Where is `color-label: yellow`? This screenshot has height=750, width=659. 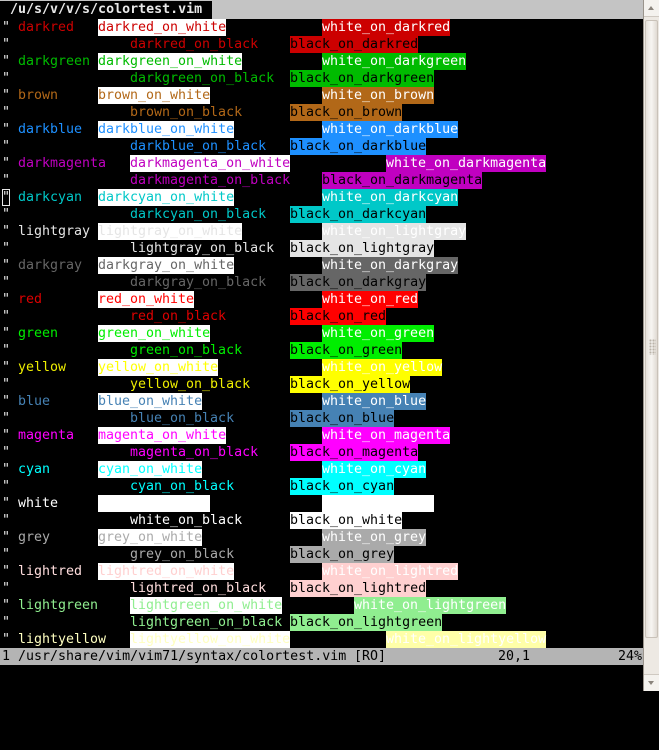 color-label: yellow is located at coordinates (42, 367).